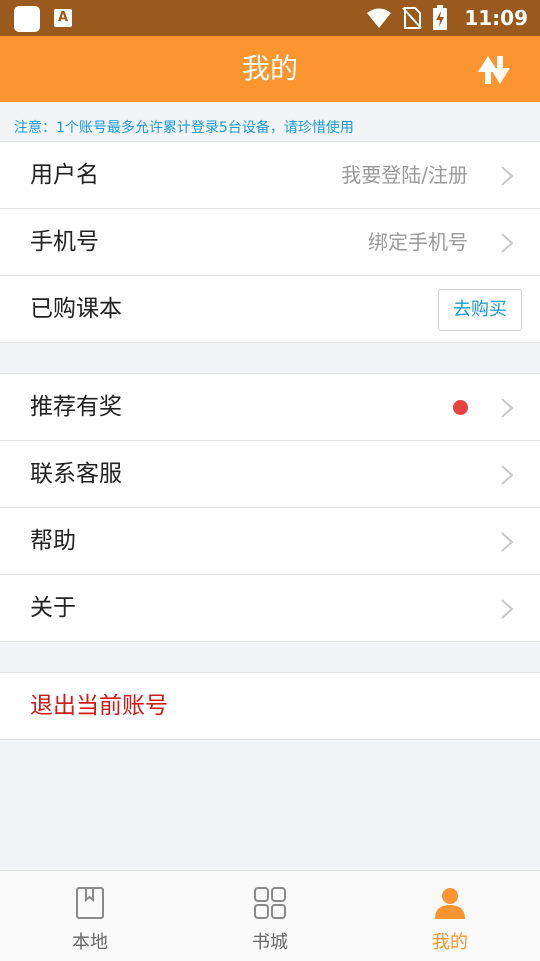  What do you see at coordinates (53, 541) in the screenshot?
I see `help-label: 帮助` at bounding box center [53, 541].